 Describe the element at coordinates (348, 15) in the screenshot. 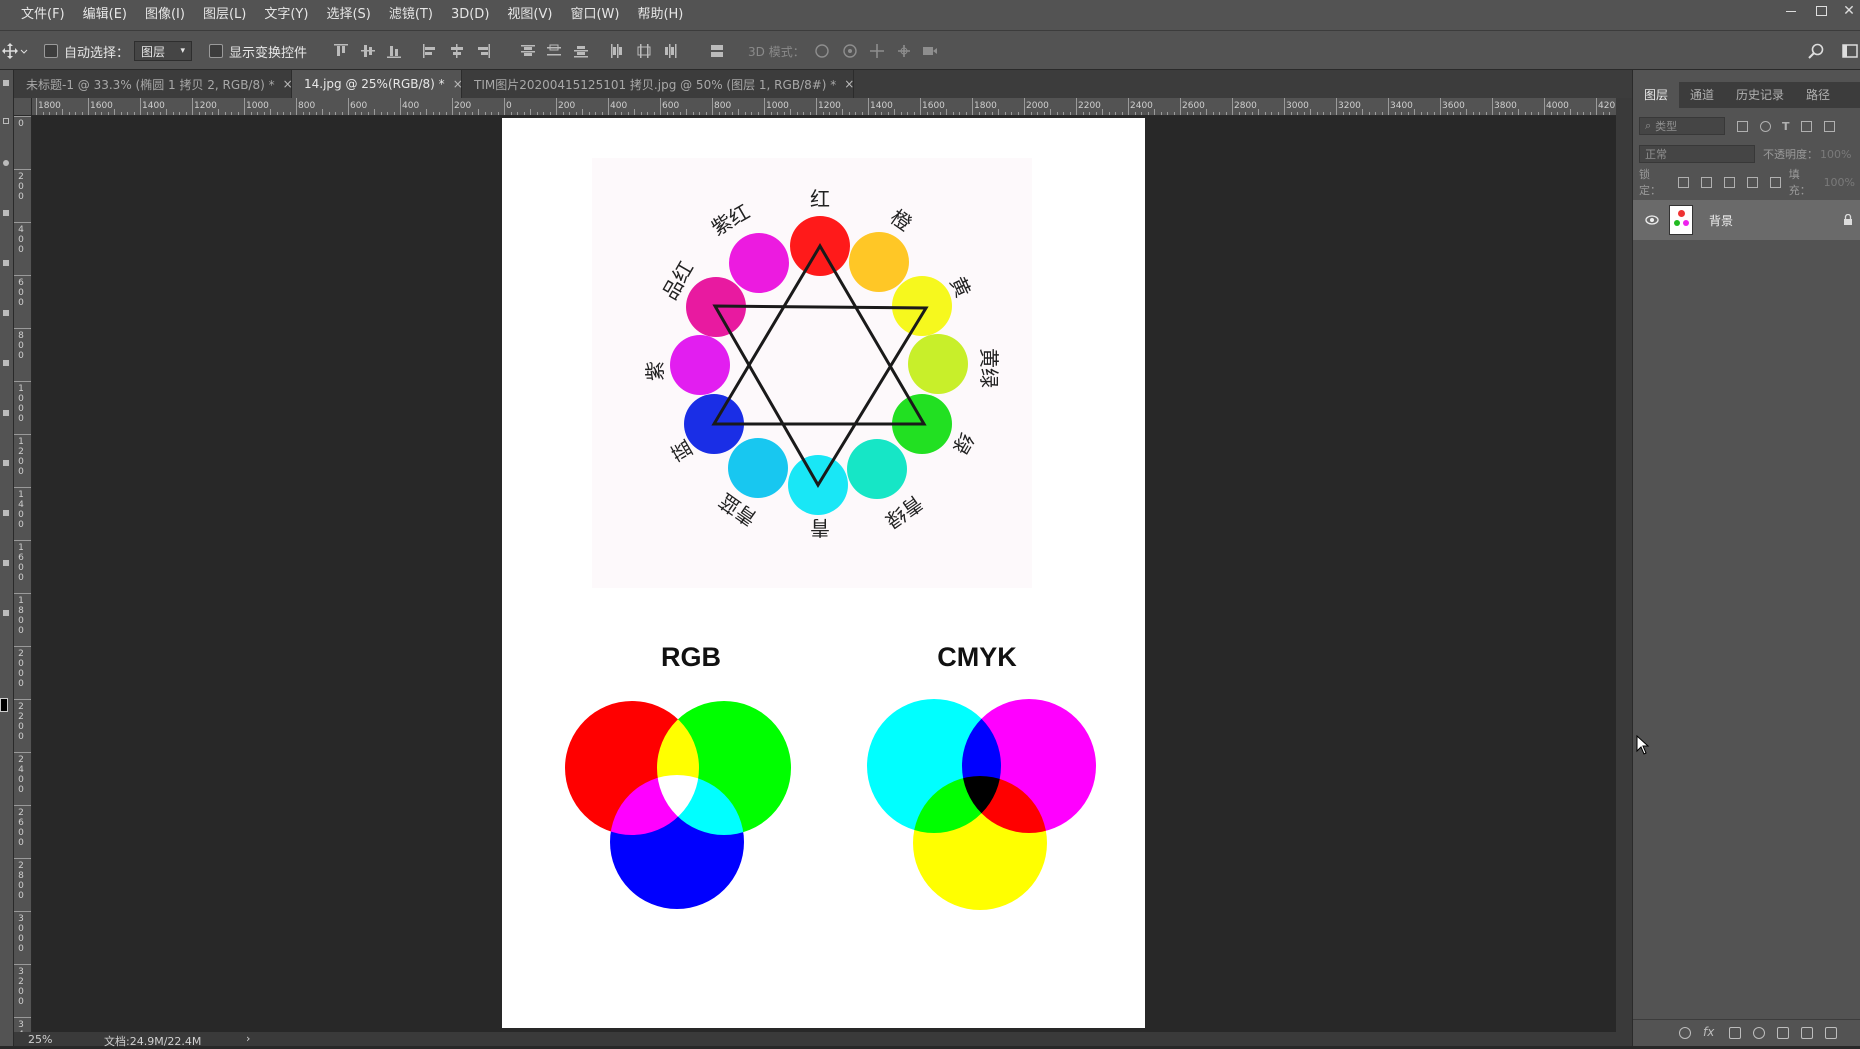

I see `menu-select: 选择(S)` at that location.